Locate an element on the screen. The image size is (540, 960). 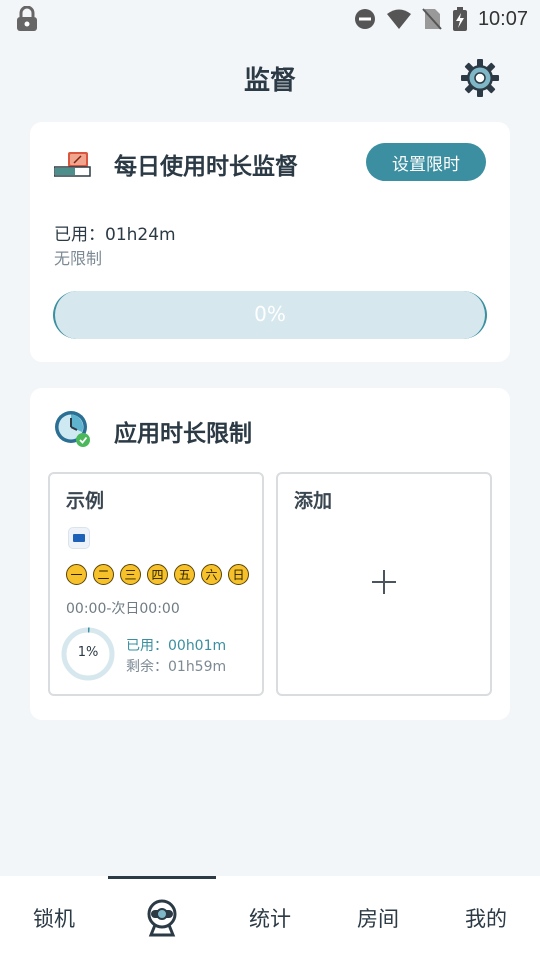
nav-item-room: 房间 is located at coordinates (378, 918).